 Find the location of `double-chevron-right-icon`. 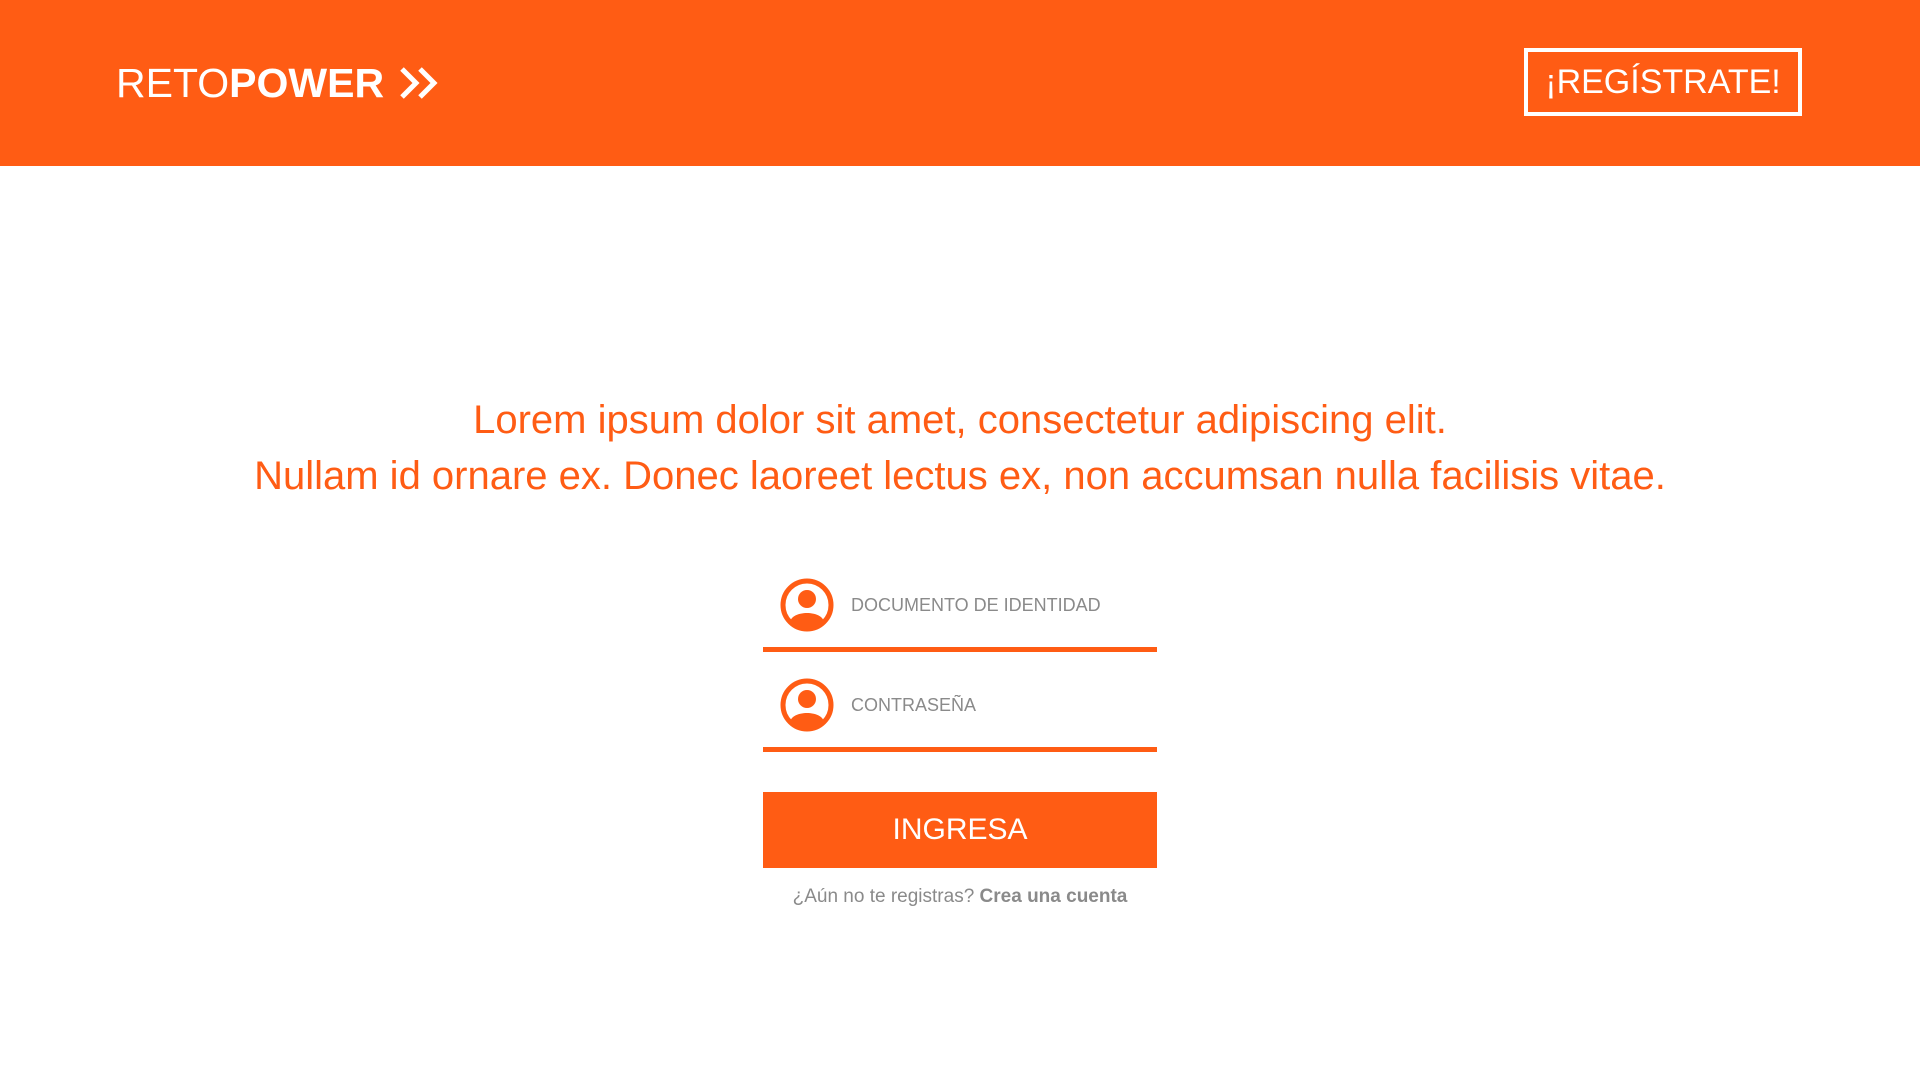

double-chevron-right-icon is located at coordinates (419, 83).